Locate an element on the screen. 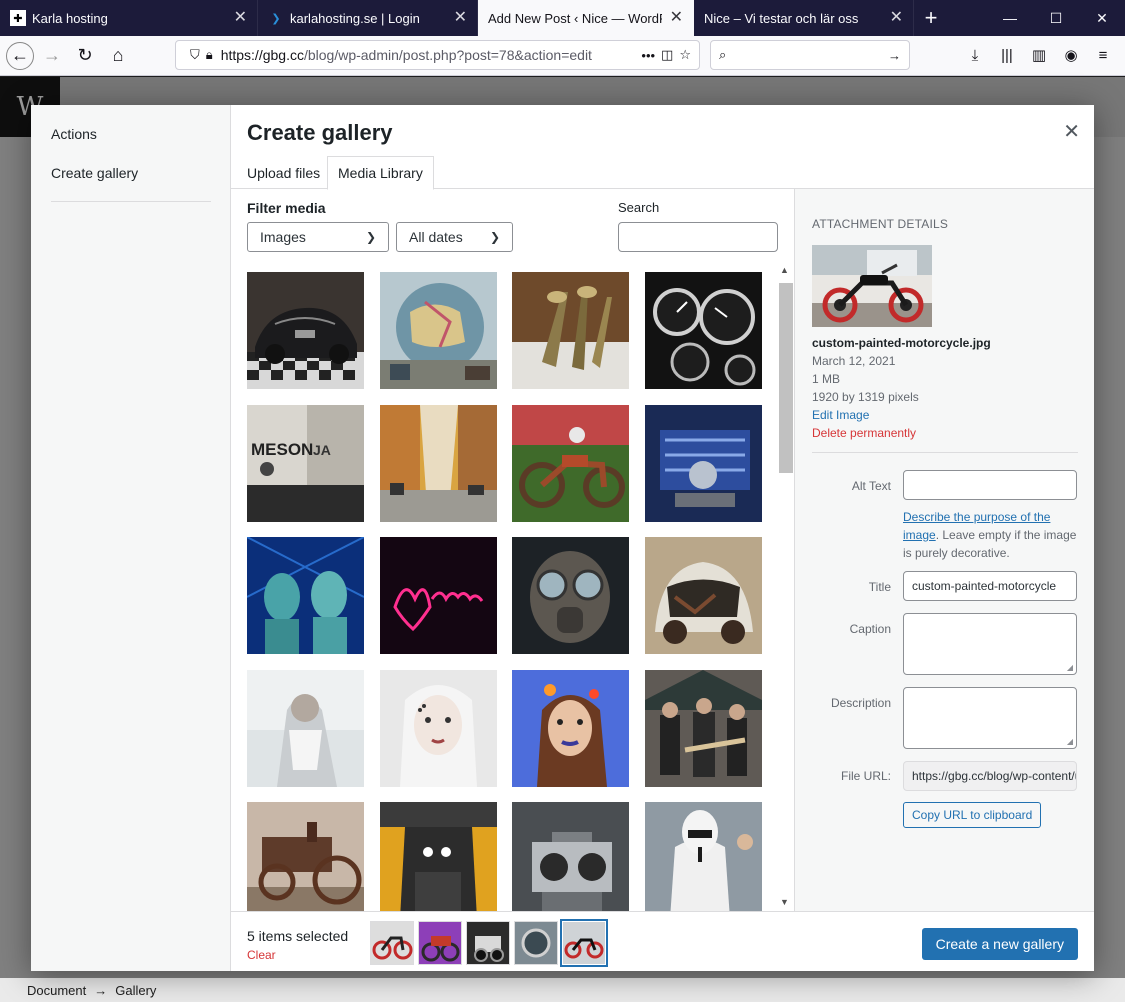 This screenshot has width=1125, height=1002. media-type-select: Images ❯ is located at coordinates (318, 237).